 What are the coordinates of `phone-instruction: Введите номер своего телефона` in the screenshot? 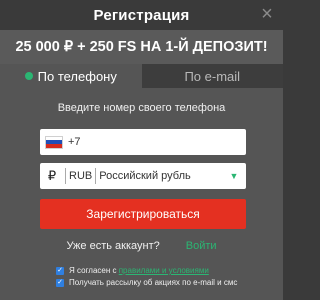 It's located at (141, 108).